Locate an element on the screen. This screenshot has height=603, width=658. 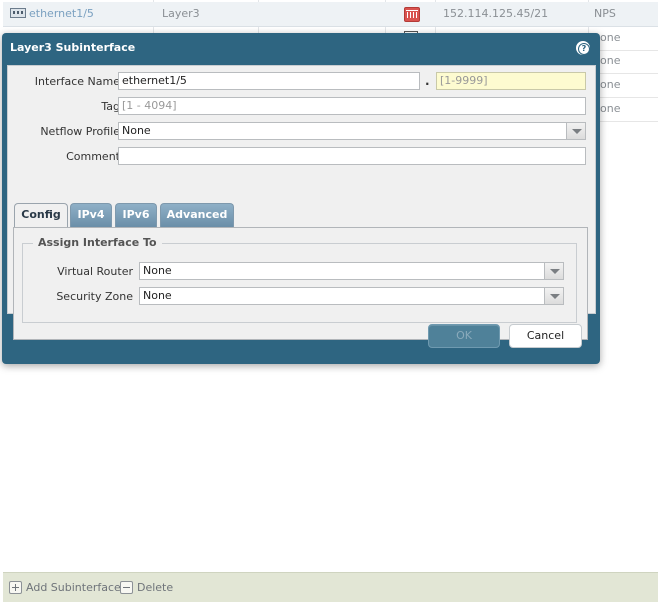
interface-name-input: ethernet1/5 is located at coordinates (269, 81).